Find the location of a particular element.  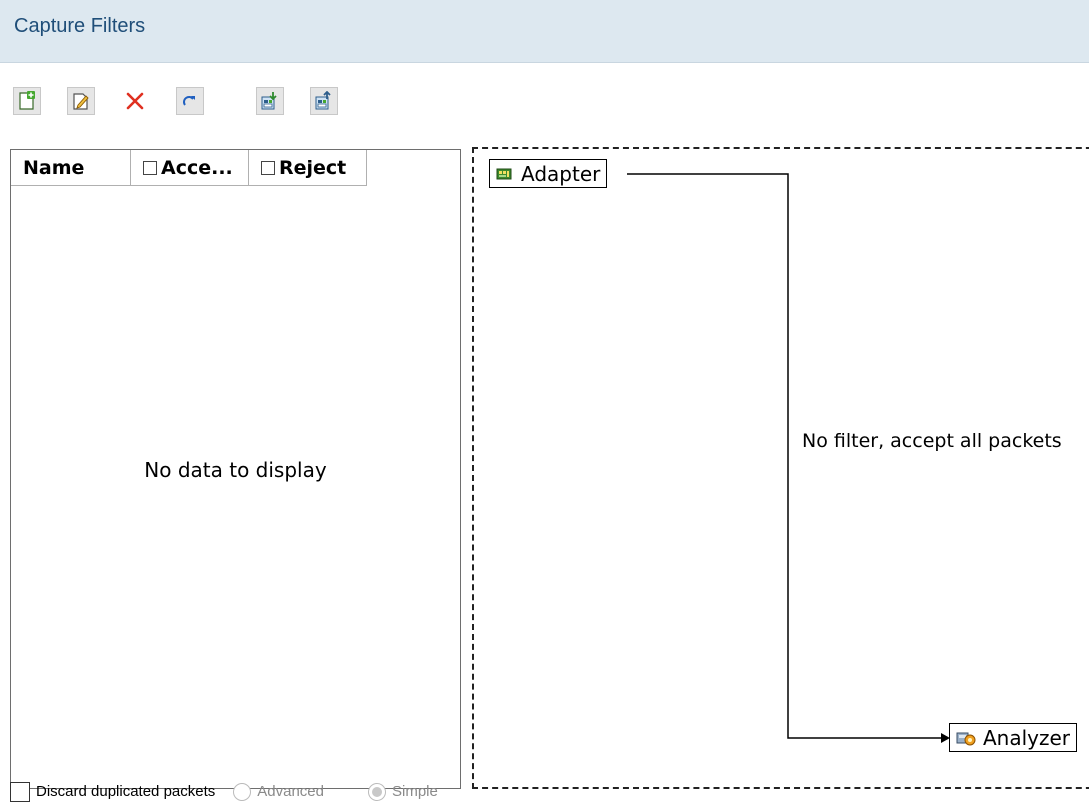

analyzer-node-label: Analyzer is located at coordinates (1027, 737).